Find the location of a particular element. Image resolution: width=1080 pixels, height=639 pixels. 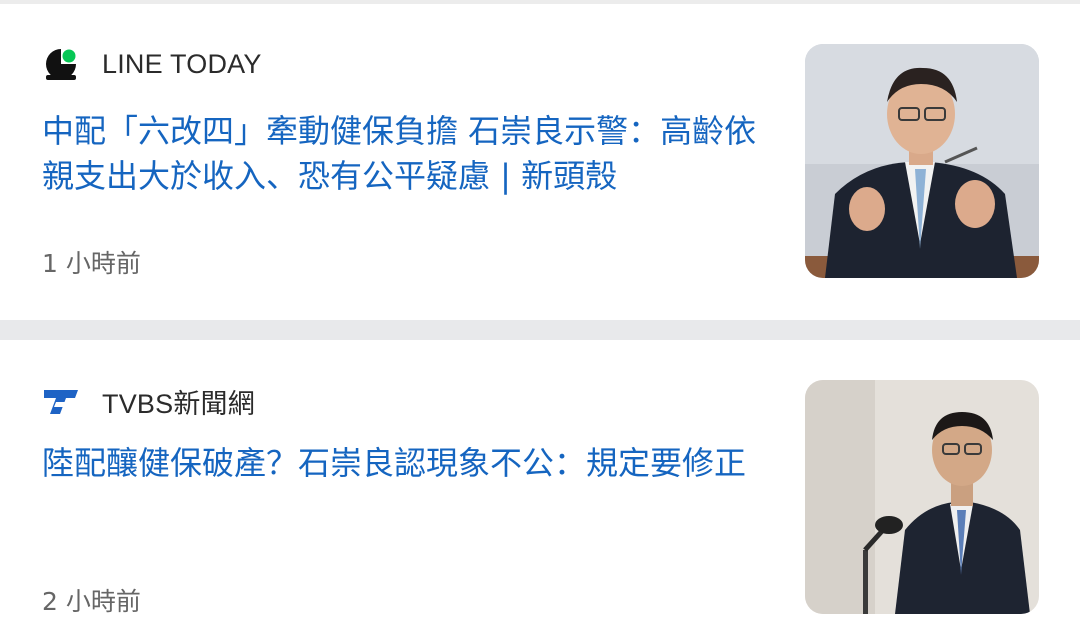

article-timestamp: 2 小時前 is located at coordinates (91, 601).